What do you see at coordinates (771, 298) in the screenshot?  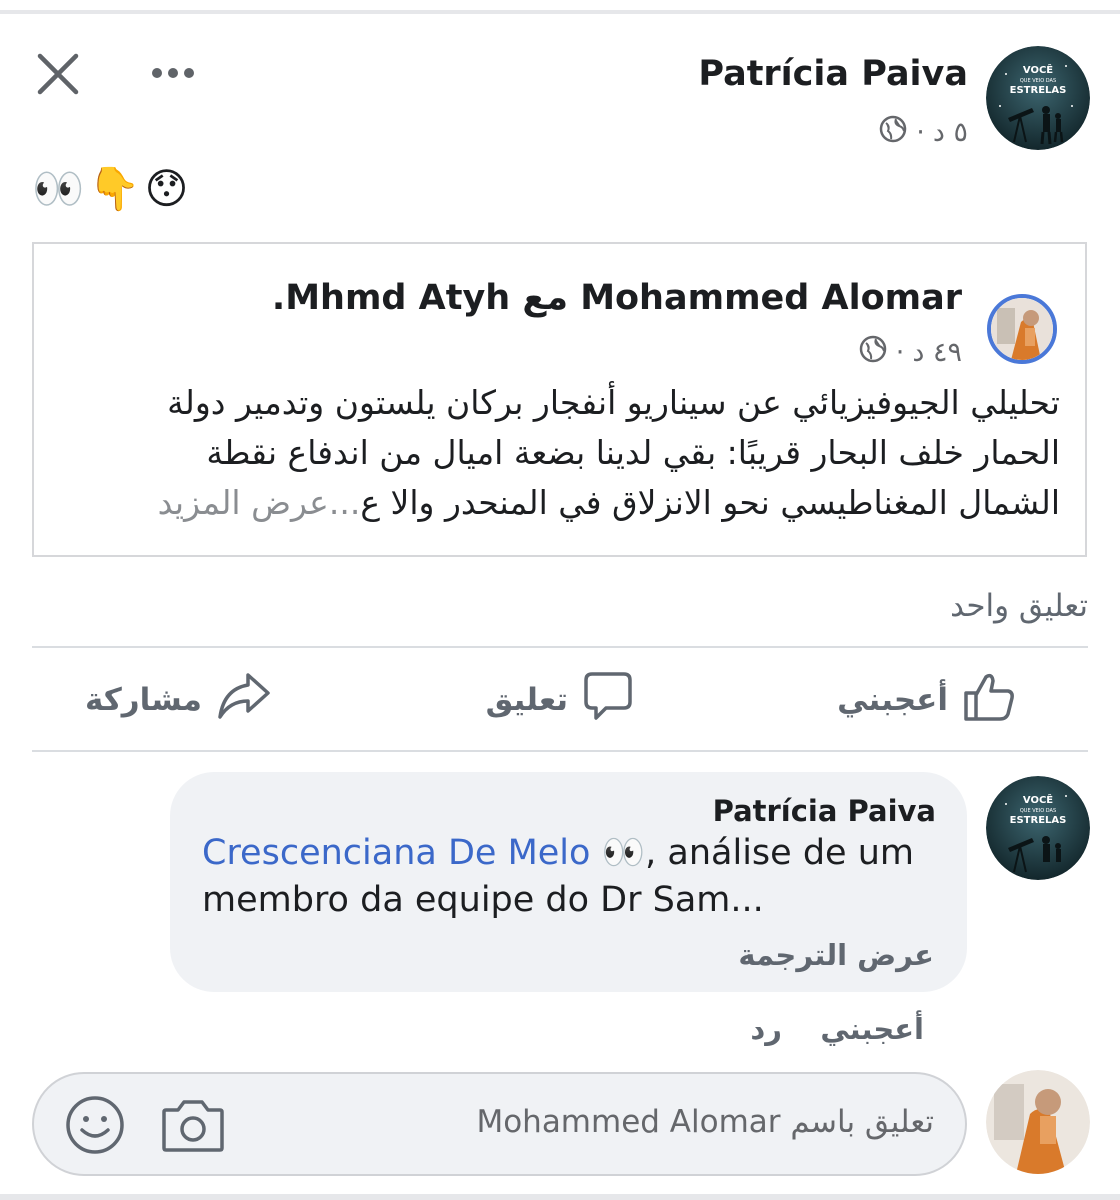 I see `shared-author-name: Mohammed Alomar` at bounding box center [771, 298].